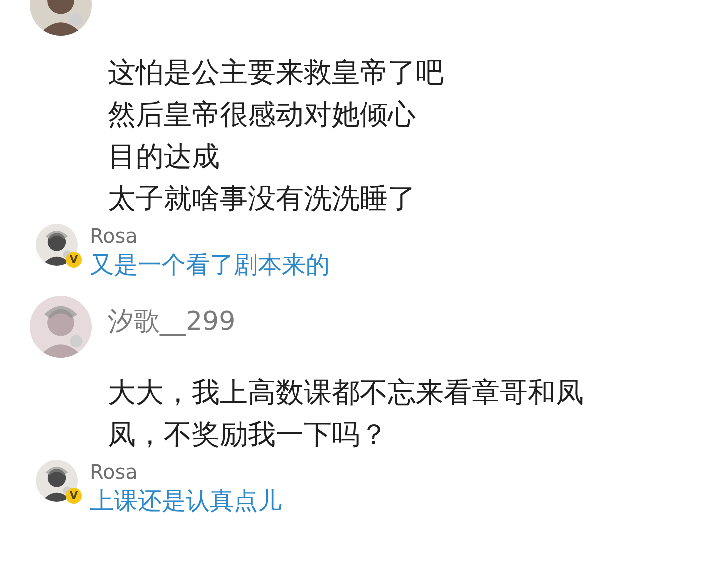 The height and width of the screenshot is (563, 720). What do you see at coordinates (210, 265) in the screenshot?
I see `reply-text: 又是一个看了剧本来的` at bounding box center [210, 265].